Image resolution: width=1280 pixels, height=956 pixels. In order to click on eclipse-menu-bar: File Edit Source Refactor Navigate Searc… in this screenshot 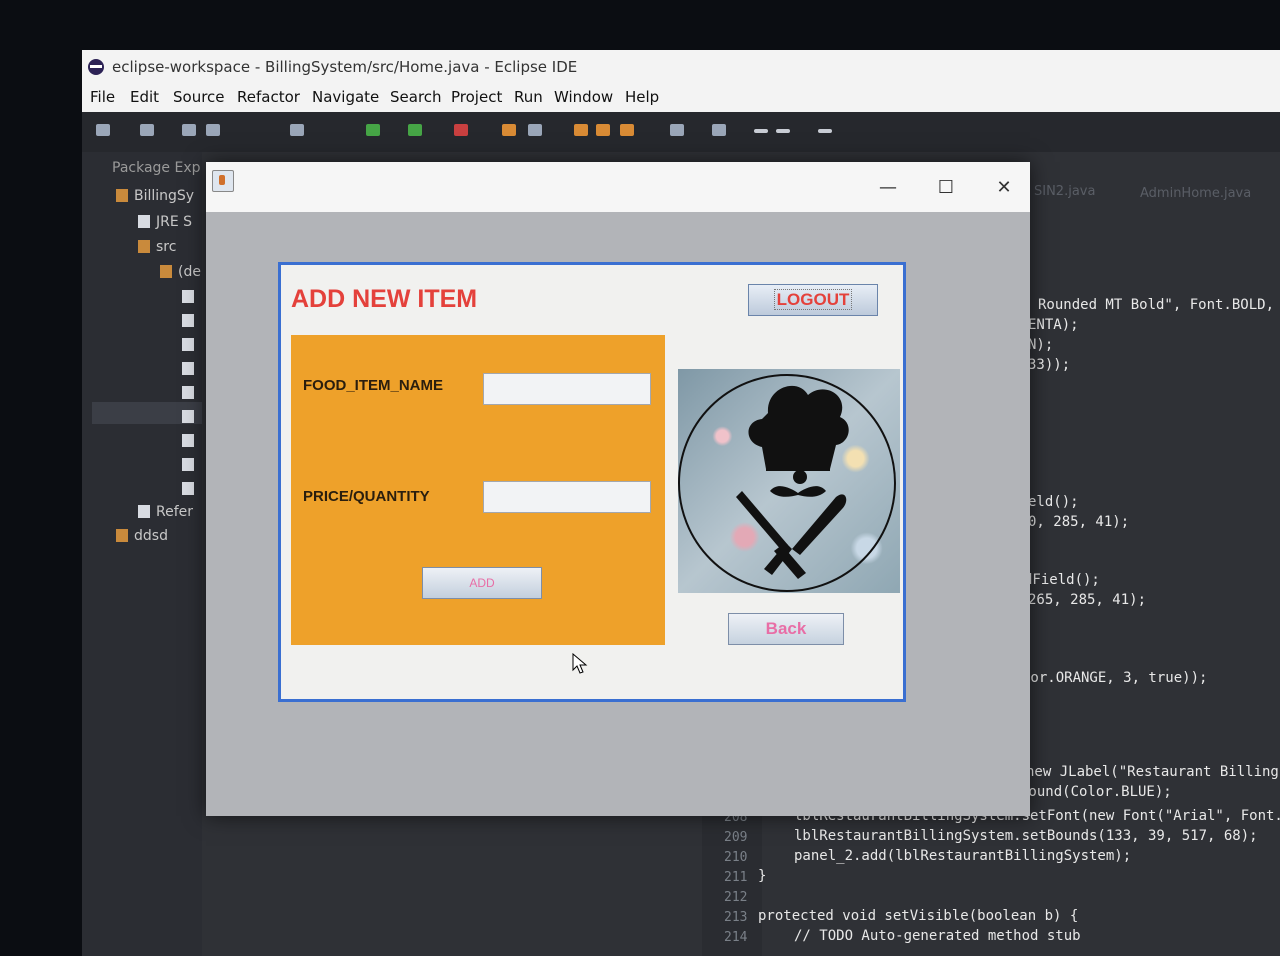, I will do `click(681, 98)`.